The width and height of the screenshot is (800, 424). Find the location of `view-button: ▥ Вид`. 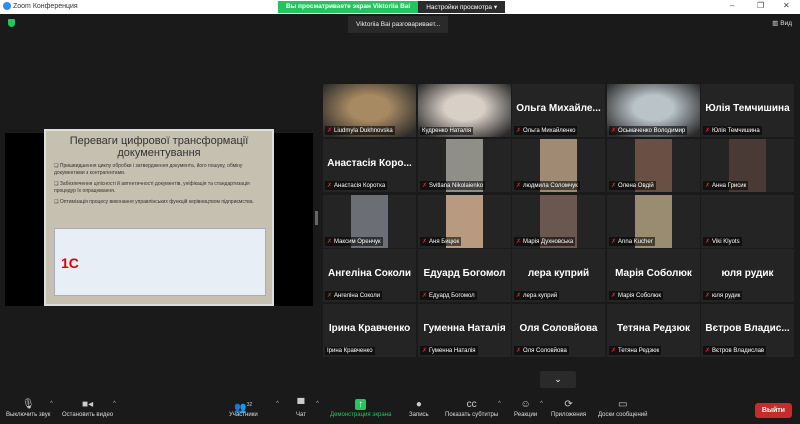

view-button: ▥ Вид is located at coordinates (782, 23).